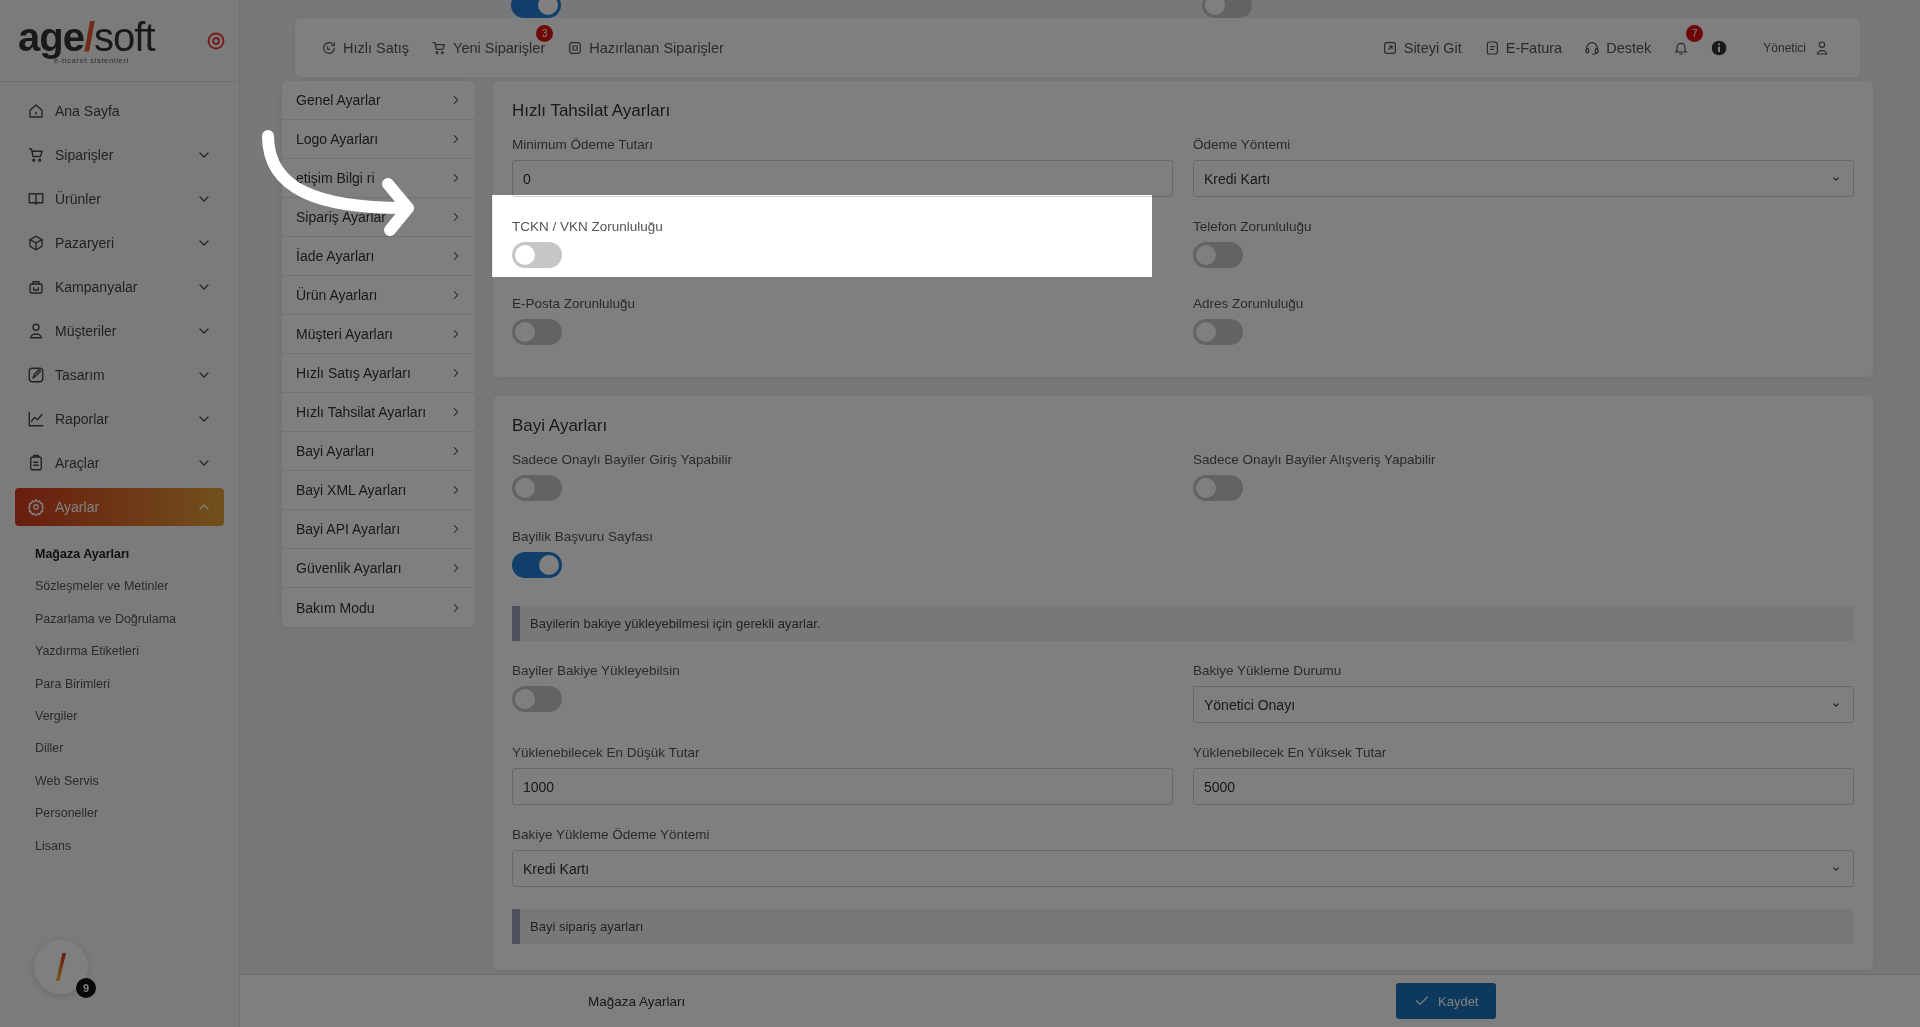 This screenshot has height=1027, width=1920. Describe the element at coordinates (1242, 145) in the screenshot. I see `field-label: Ödeme Yöntemi` at that location.